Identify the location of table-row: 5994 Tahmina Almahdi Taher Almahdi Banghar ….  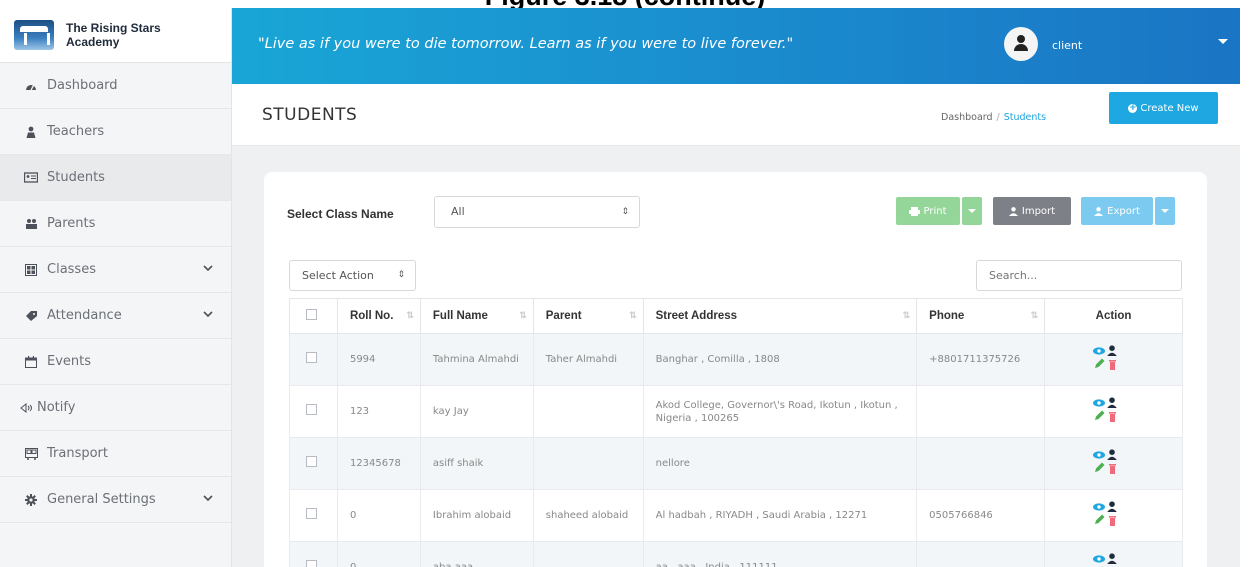
(736, 359).